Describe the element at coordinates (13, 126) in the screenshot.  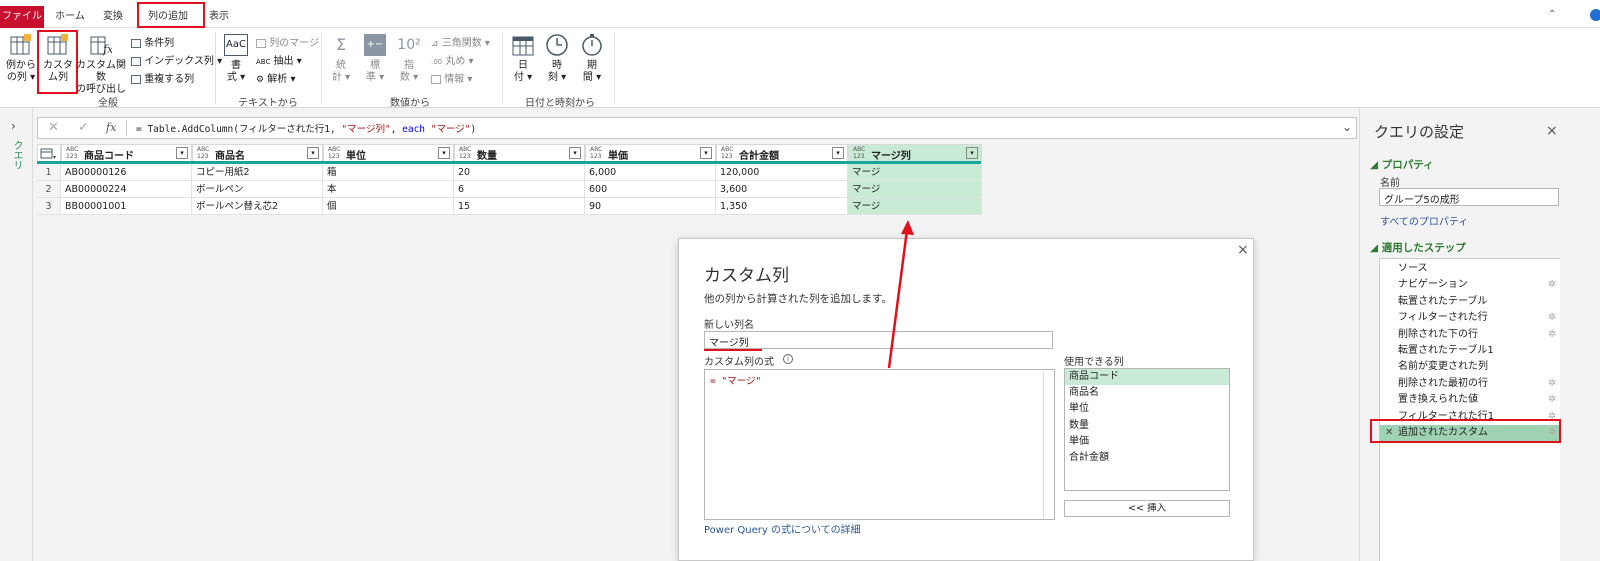
I see `expand-queries-icon: ›` at that location.